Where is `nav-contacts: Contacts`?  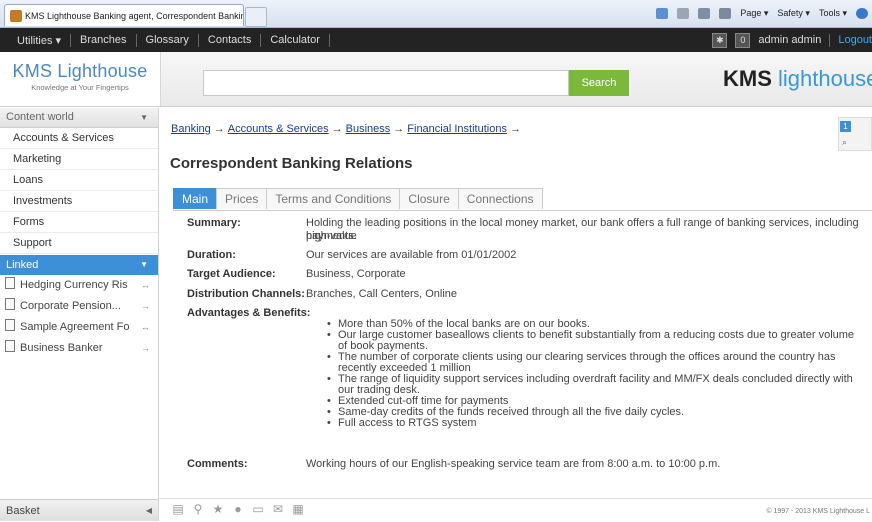 nav-contacts: Contacts is located at coordinates (229, 40).